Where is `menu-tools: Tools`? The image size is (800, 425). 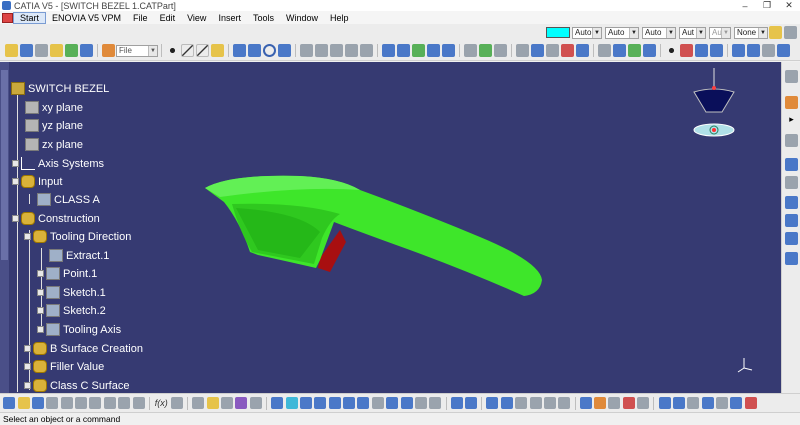
menu-tools: Tools is located at coordinates (263, 18).